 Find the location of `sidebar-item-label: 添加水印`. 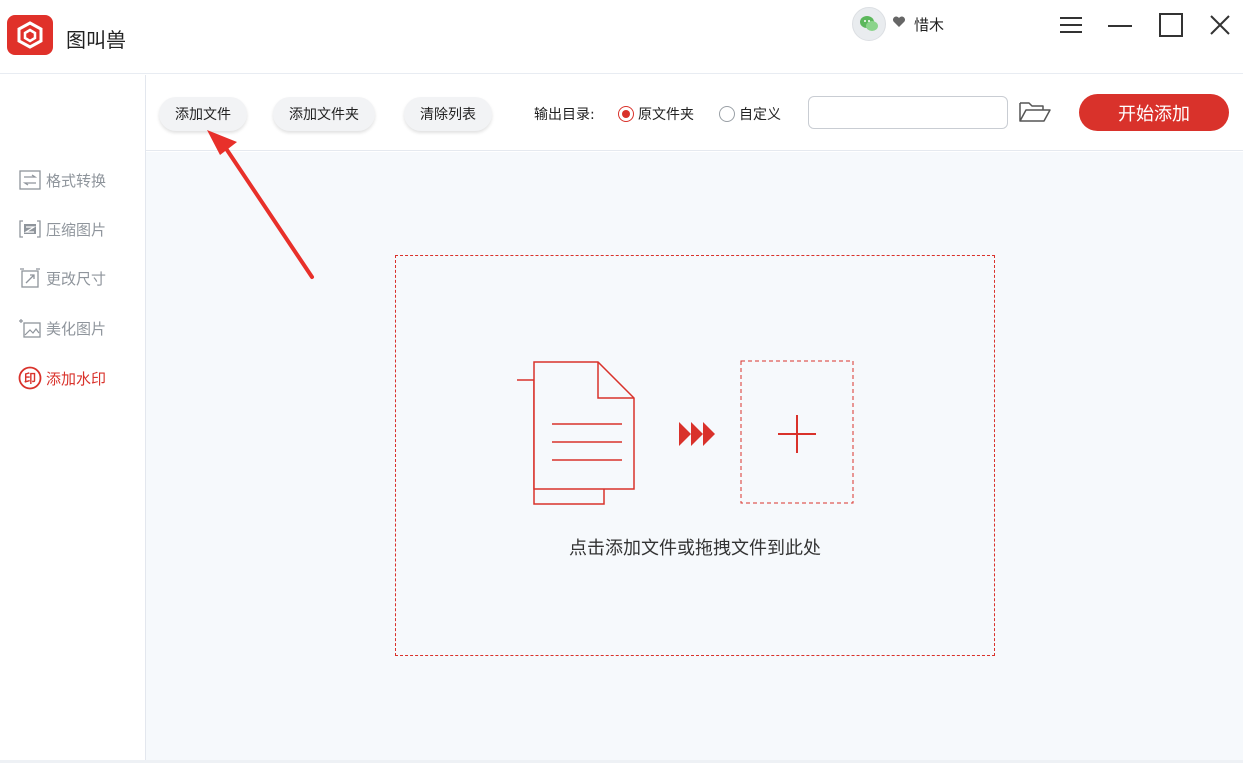

sidebar-item-label: 添加水印 is located at coordinates (76, 378).